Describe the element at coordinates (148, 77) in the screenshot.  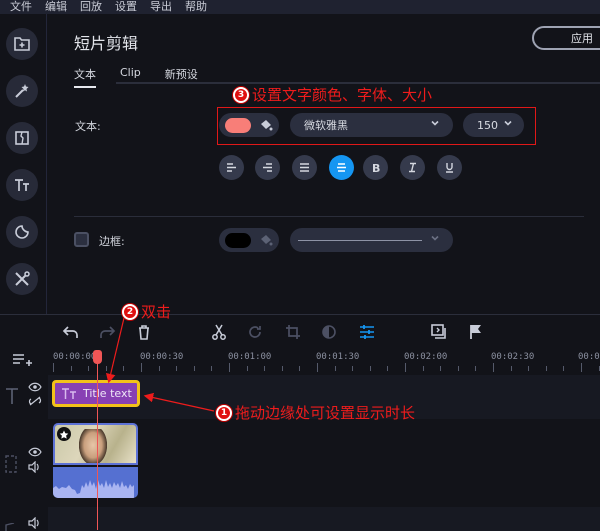
I see `tab-bar: 文本 Clip 新预设` at that location.